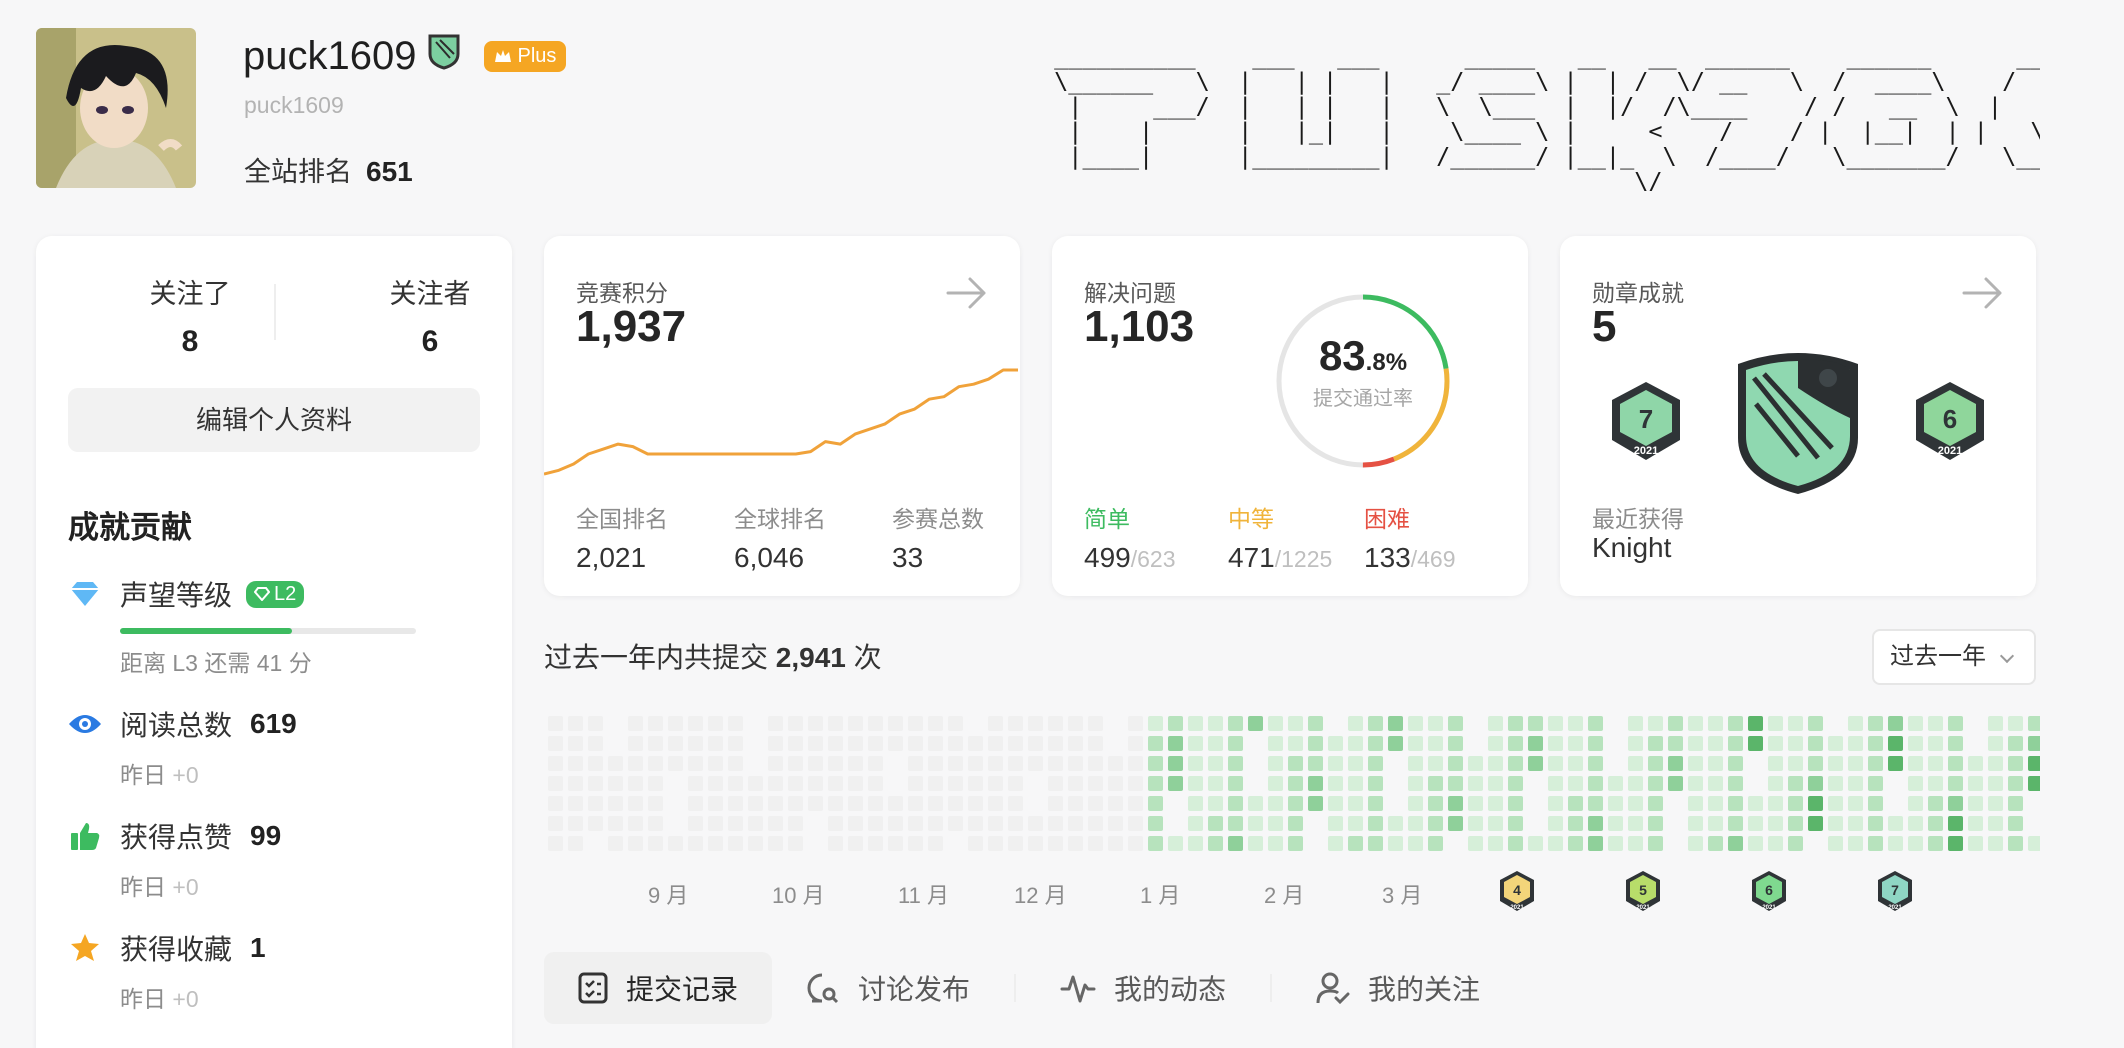 Image resolution: width=2124 pixels, height=1048 pixels. I want to click on contest-rating-card: 竞赛积分 1,937 全国排名 2,021 全球排名 6,046 参赛总数 33, so click(782, 416).